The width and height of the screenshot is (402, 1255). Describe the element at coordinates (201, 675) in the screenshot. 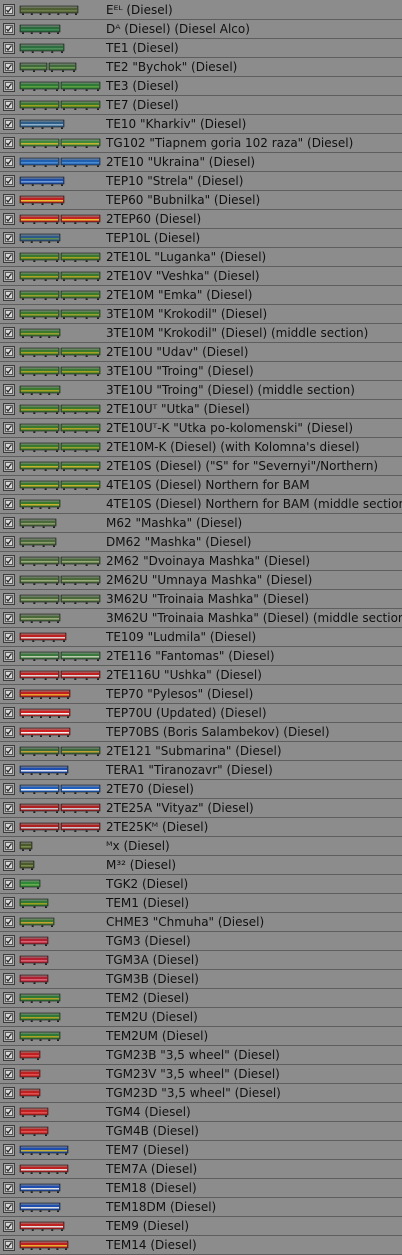

I see `vehicle-row: 2TE116U "Ushka" (Diesel)` at that location.